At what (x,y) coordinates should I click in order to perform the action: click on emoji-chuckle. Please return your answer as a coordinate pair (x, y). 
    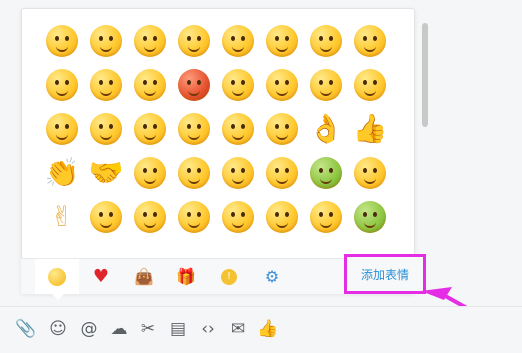
    Looking at the image, I should click on (194, 173).